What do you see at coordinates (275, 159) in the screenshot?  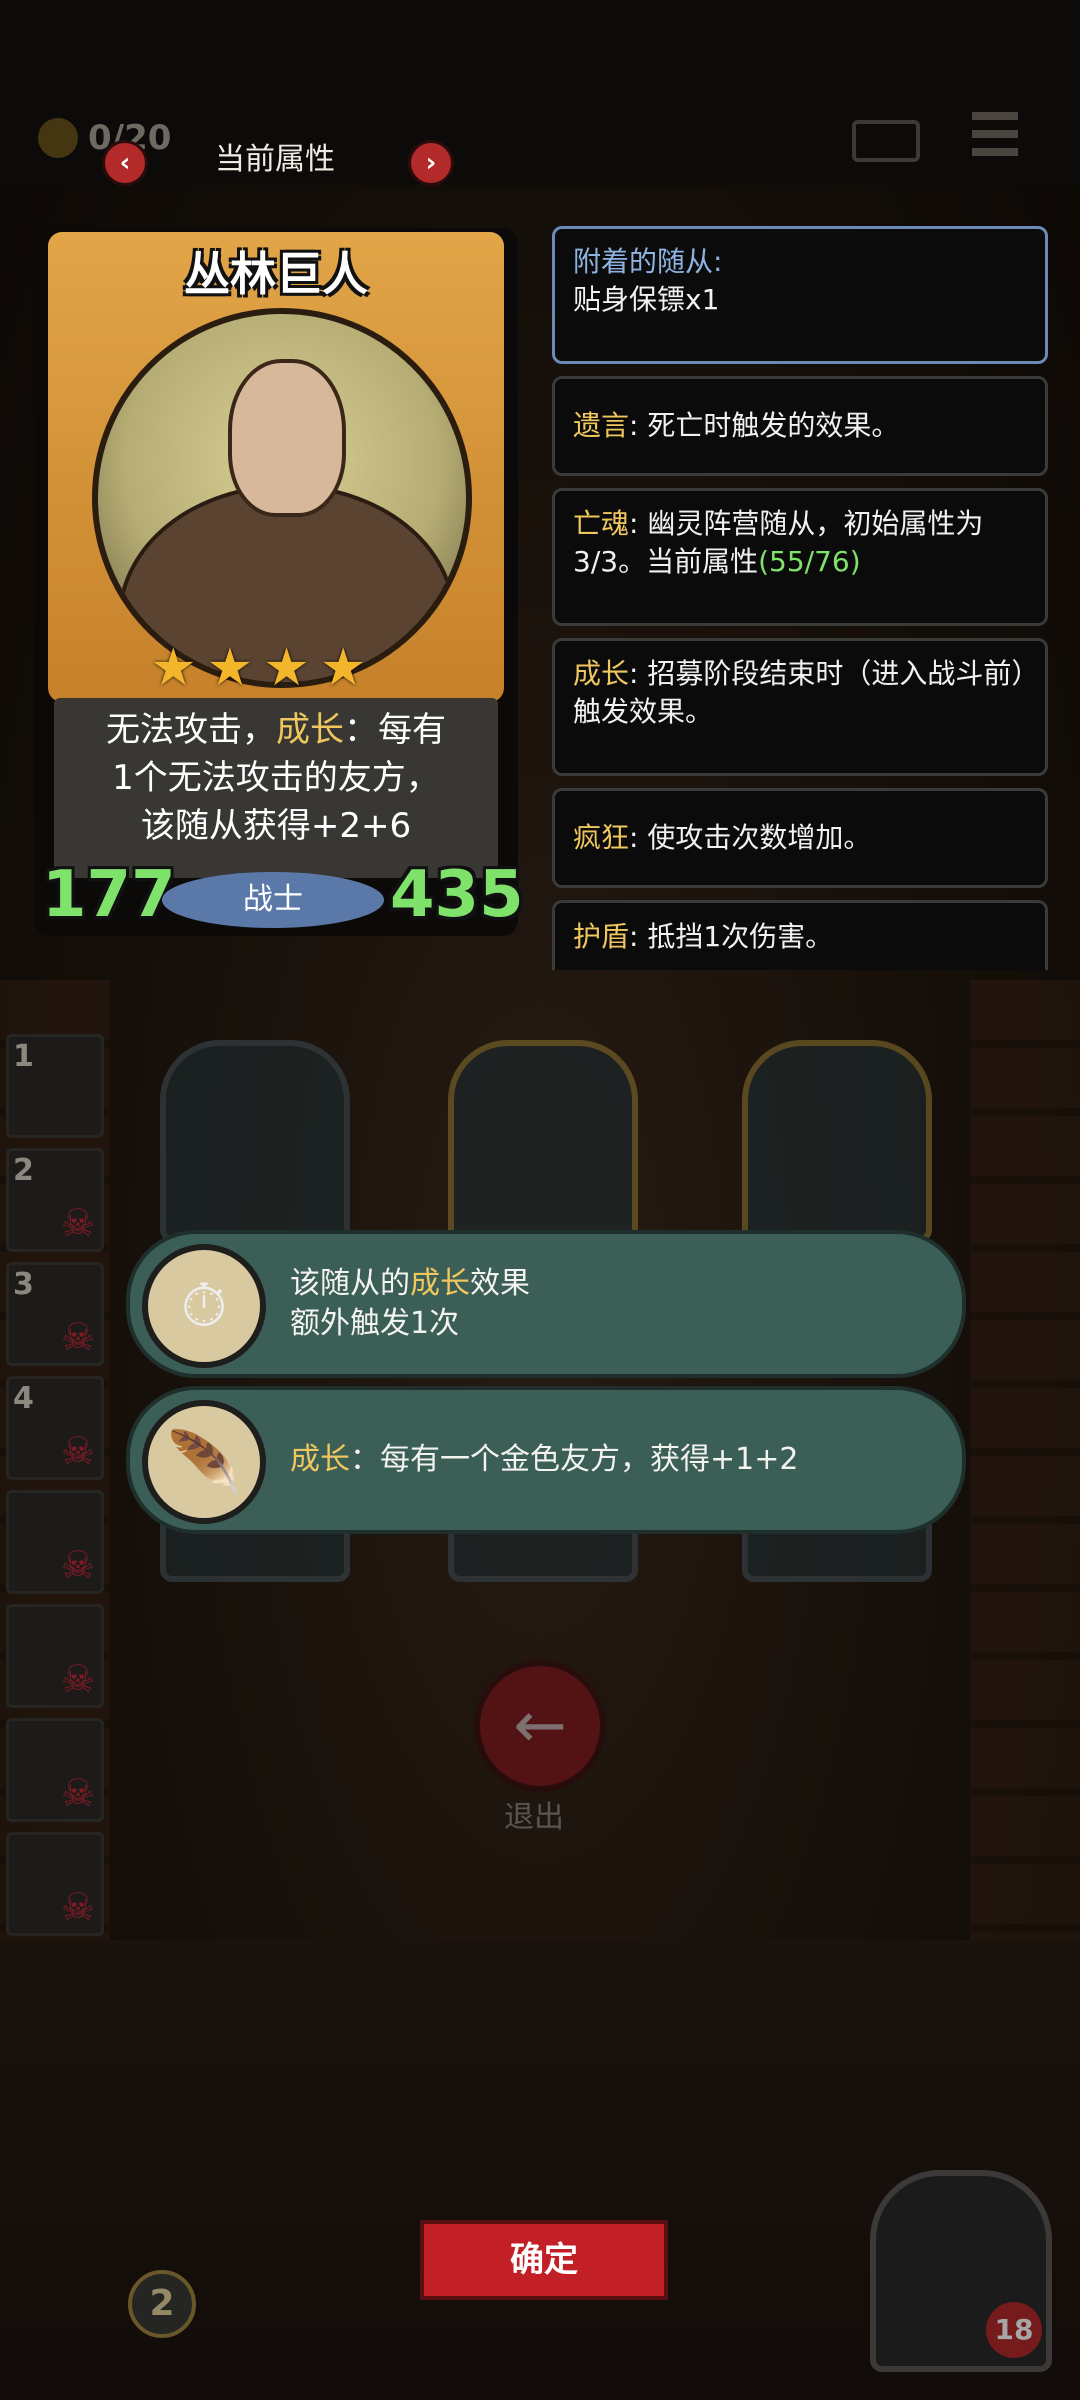 I see `page-title: 当前属性` at bounding box center [275, 159].